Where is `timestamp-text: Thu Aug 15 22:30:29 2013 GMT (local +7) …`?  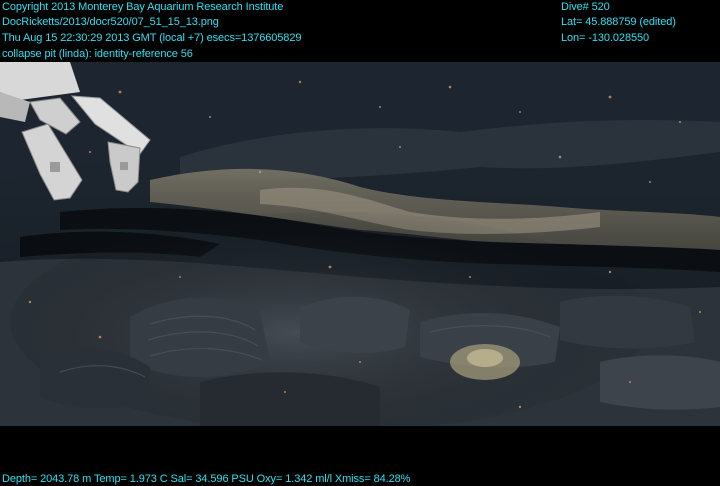 timestamp-text: Thu Aug 15 22:30:29 2013 GMT (local +7) … is located at coordinates (152, 38).